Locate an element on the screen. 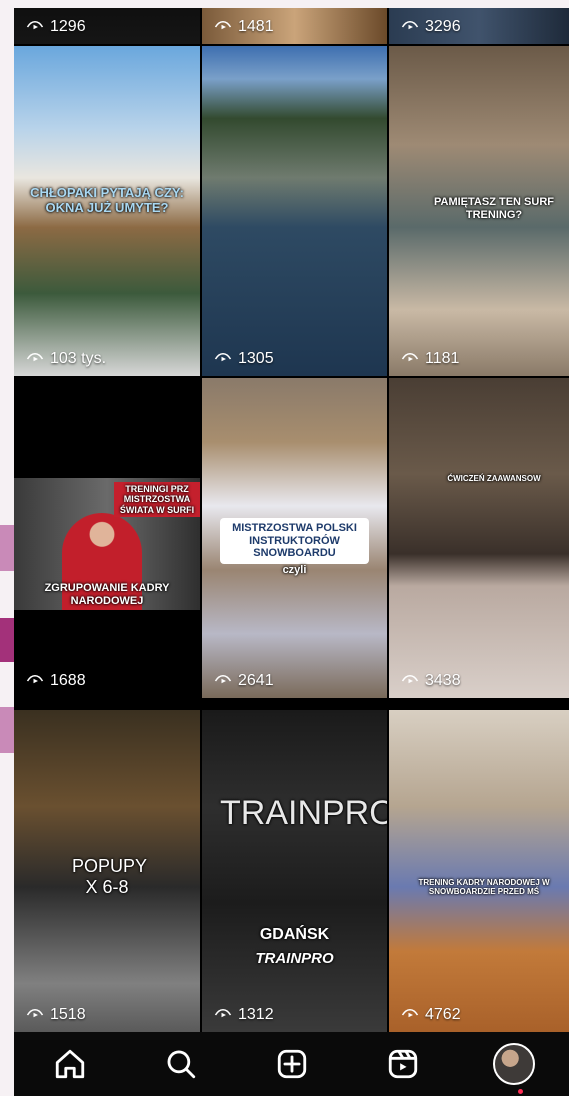 The image size is (569, 1096). view-count: 103 tys. is located at coordinates (66, 359).